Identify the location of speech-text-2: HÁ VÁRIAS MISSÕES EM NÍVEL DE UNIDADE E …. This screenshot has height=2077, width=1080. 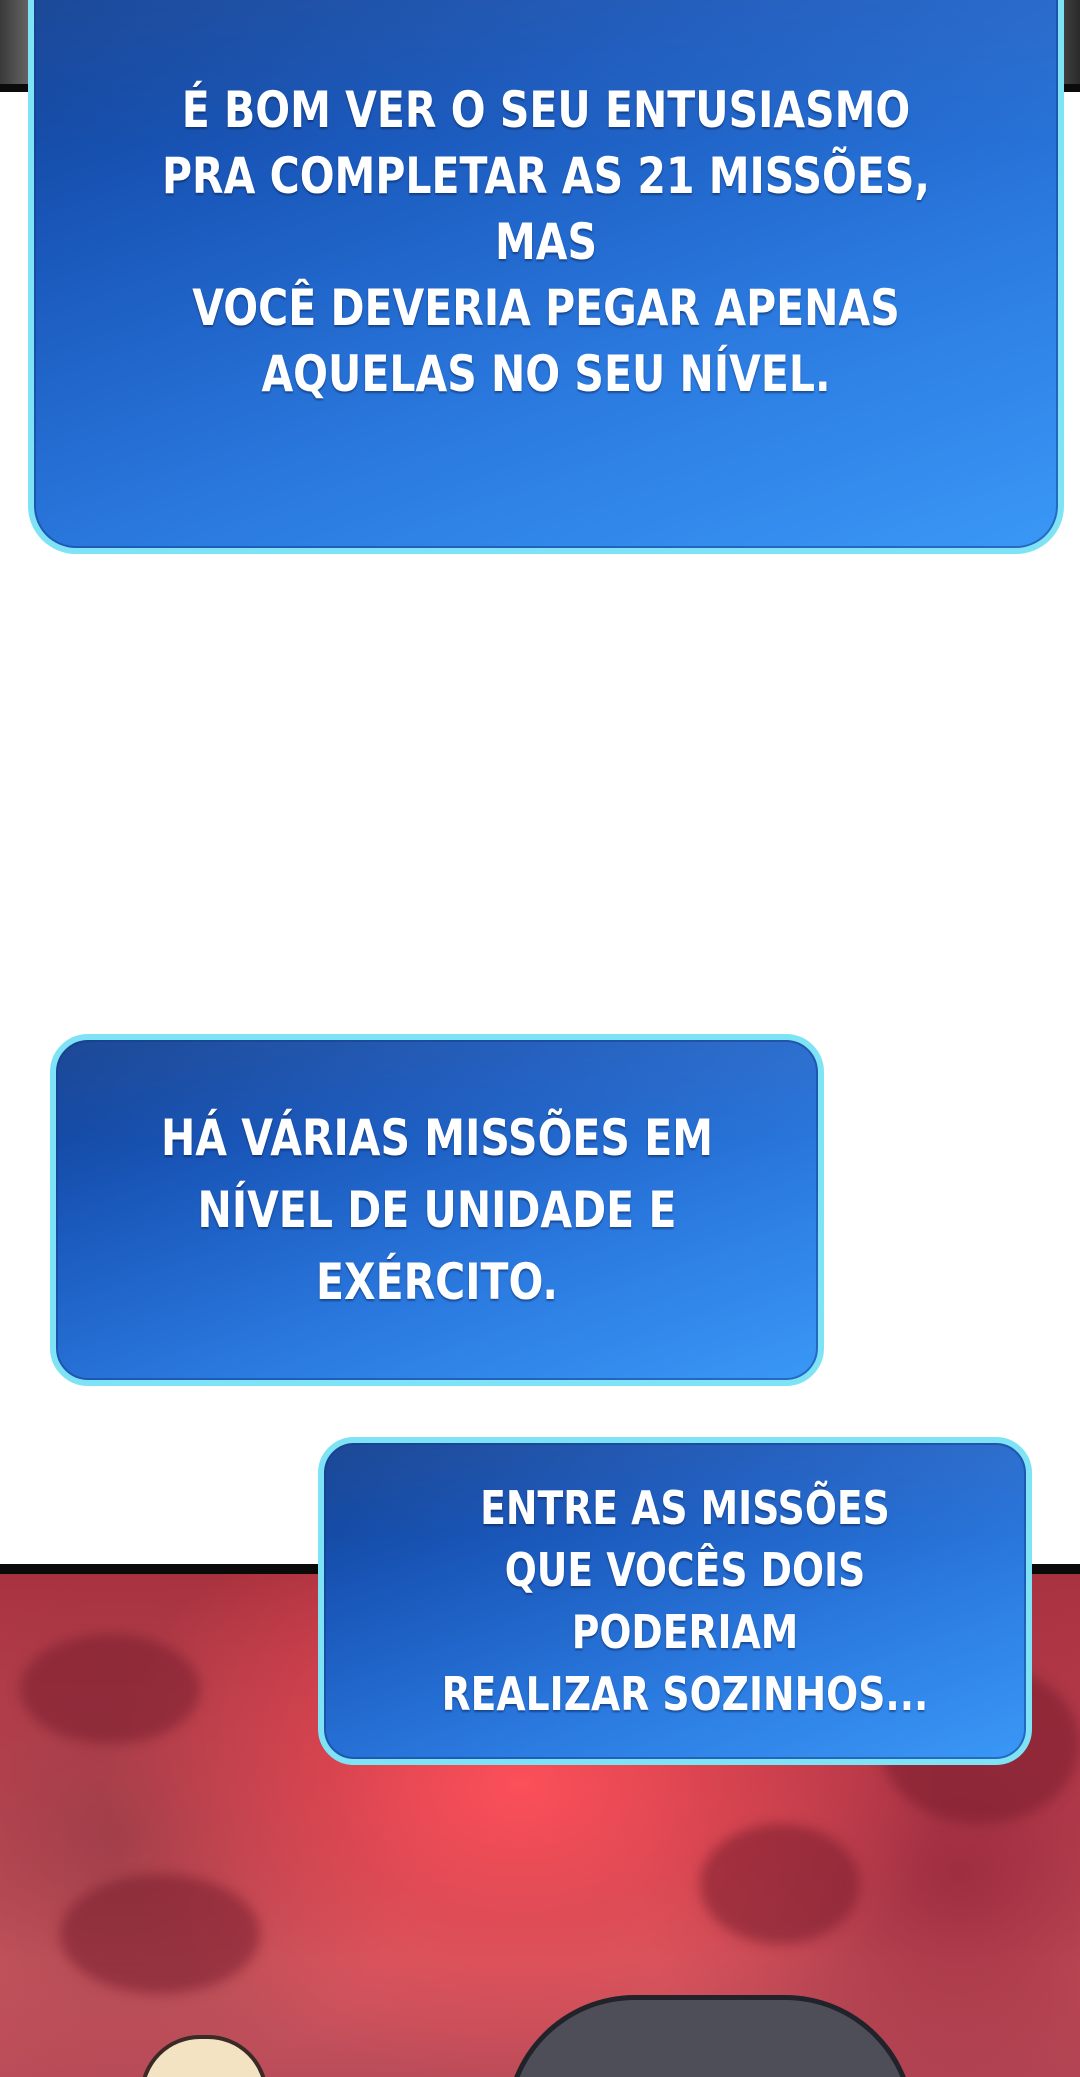
(437, 1210).